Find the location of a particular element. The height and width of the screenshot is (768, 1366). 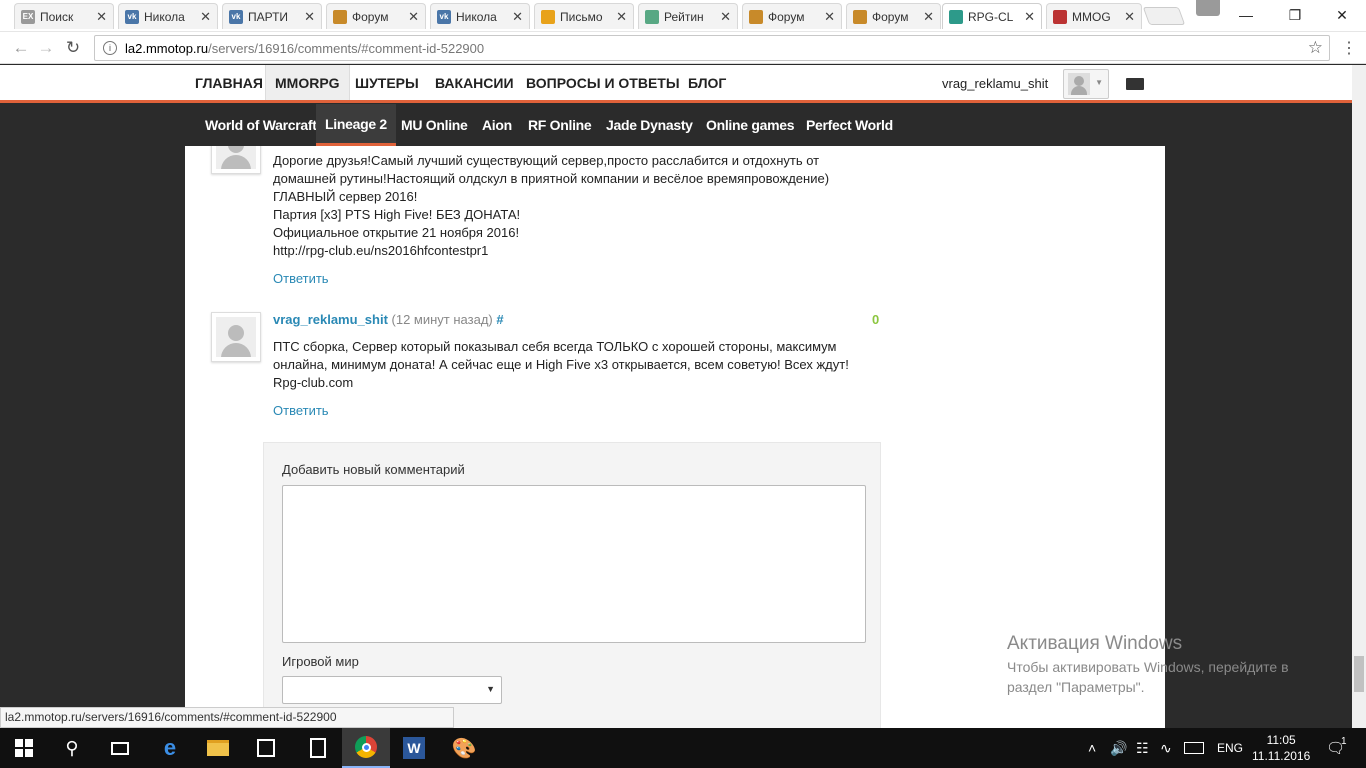

word-icon: W is located at coordinates (414, 748).